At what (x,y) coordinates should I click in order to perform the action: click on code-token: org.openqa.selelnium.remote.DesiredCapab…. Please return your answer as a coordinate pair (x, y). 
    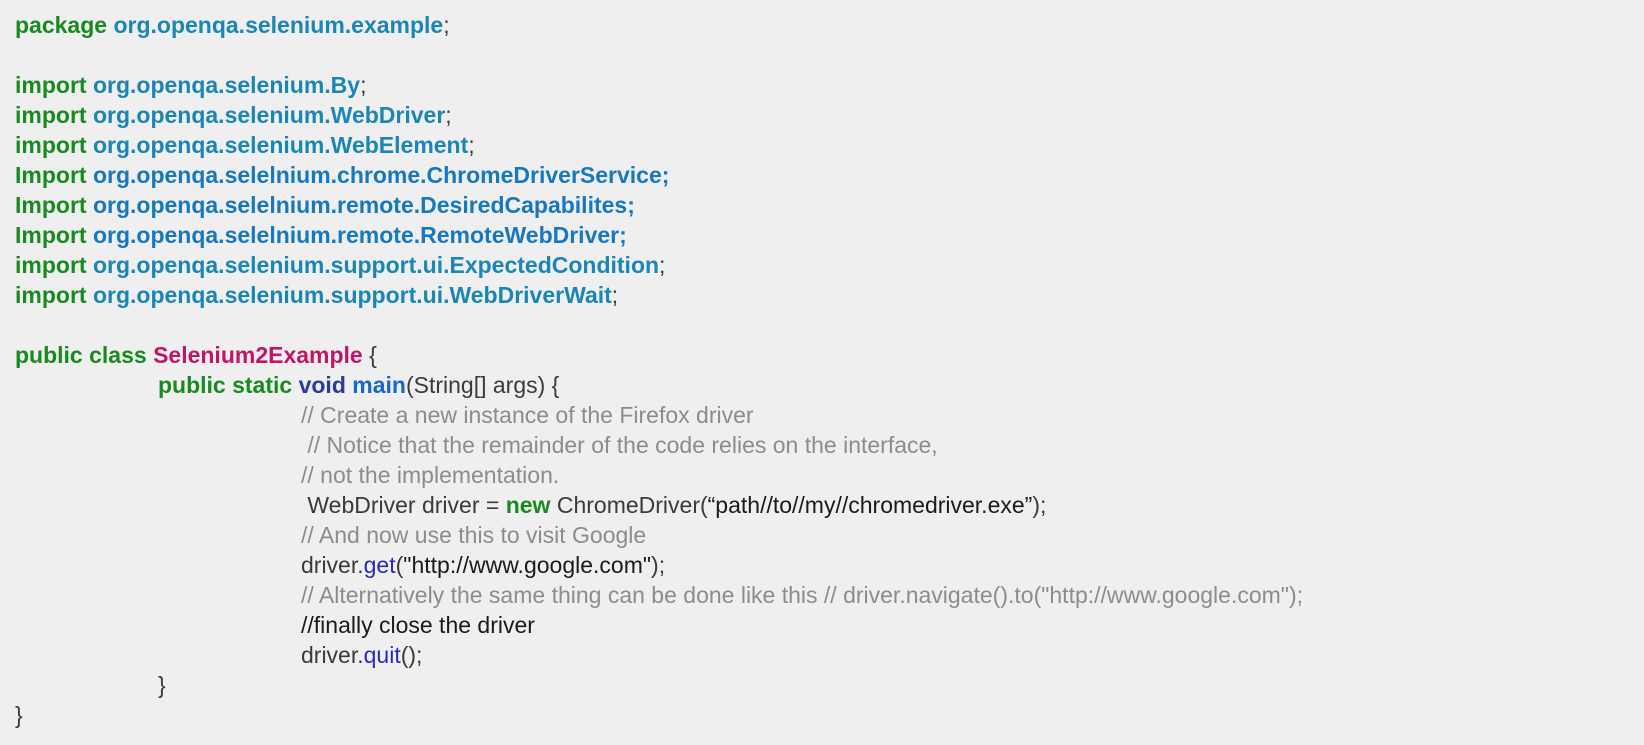
    Looking at the image, I should click on (363, 205).